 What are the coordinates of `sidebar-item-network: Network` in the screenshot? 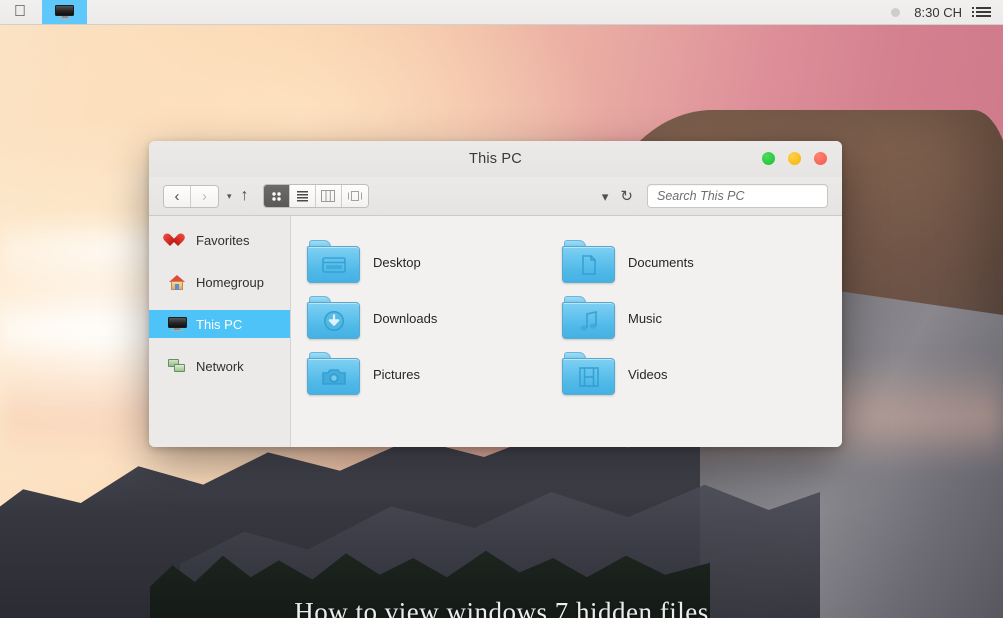 It's located at (219, 366).